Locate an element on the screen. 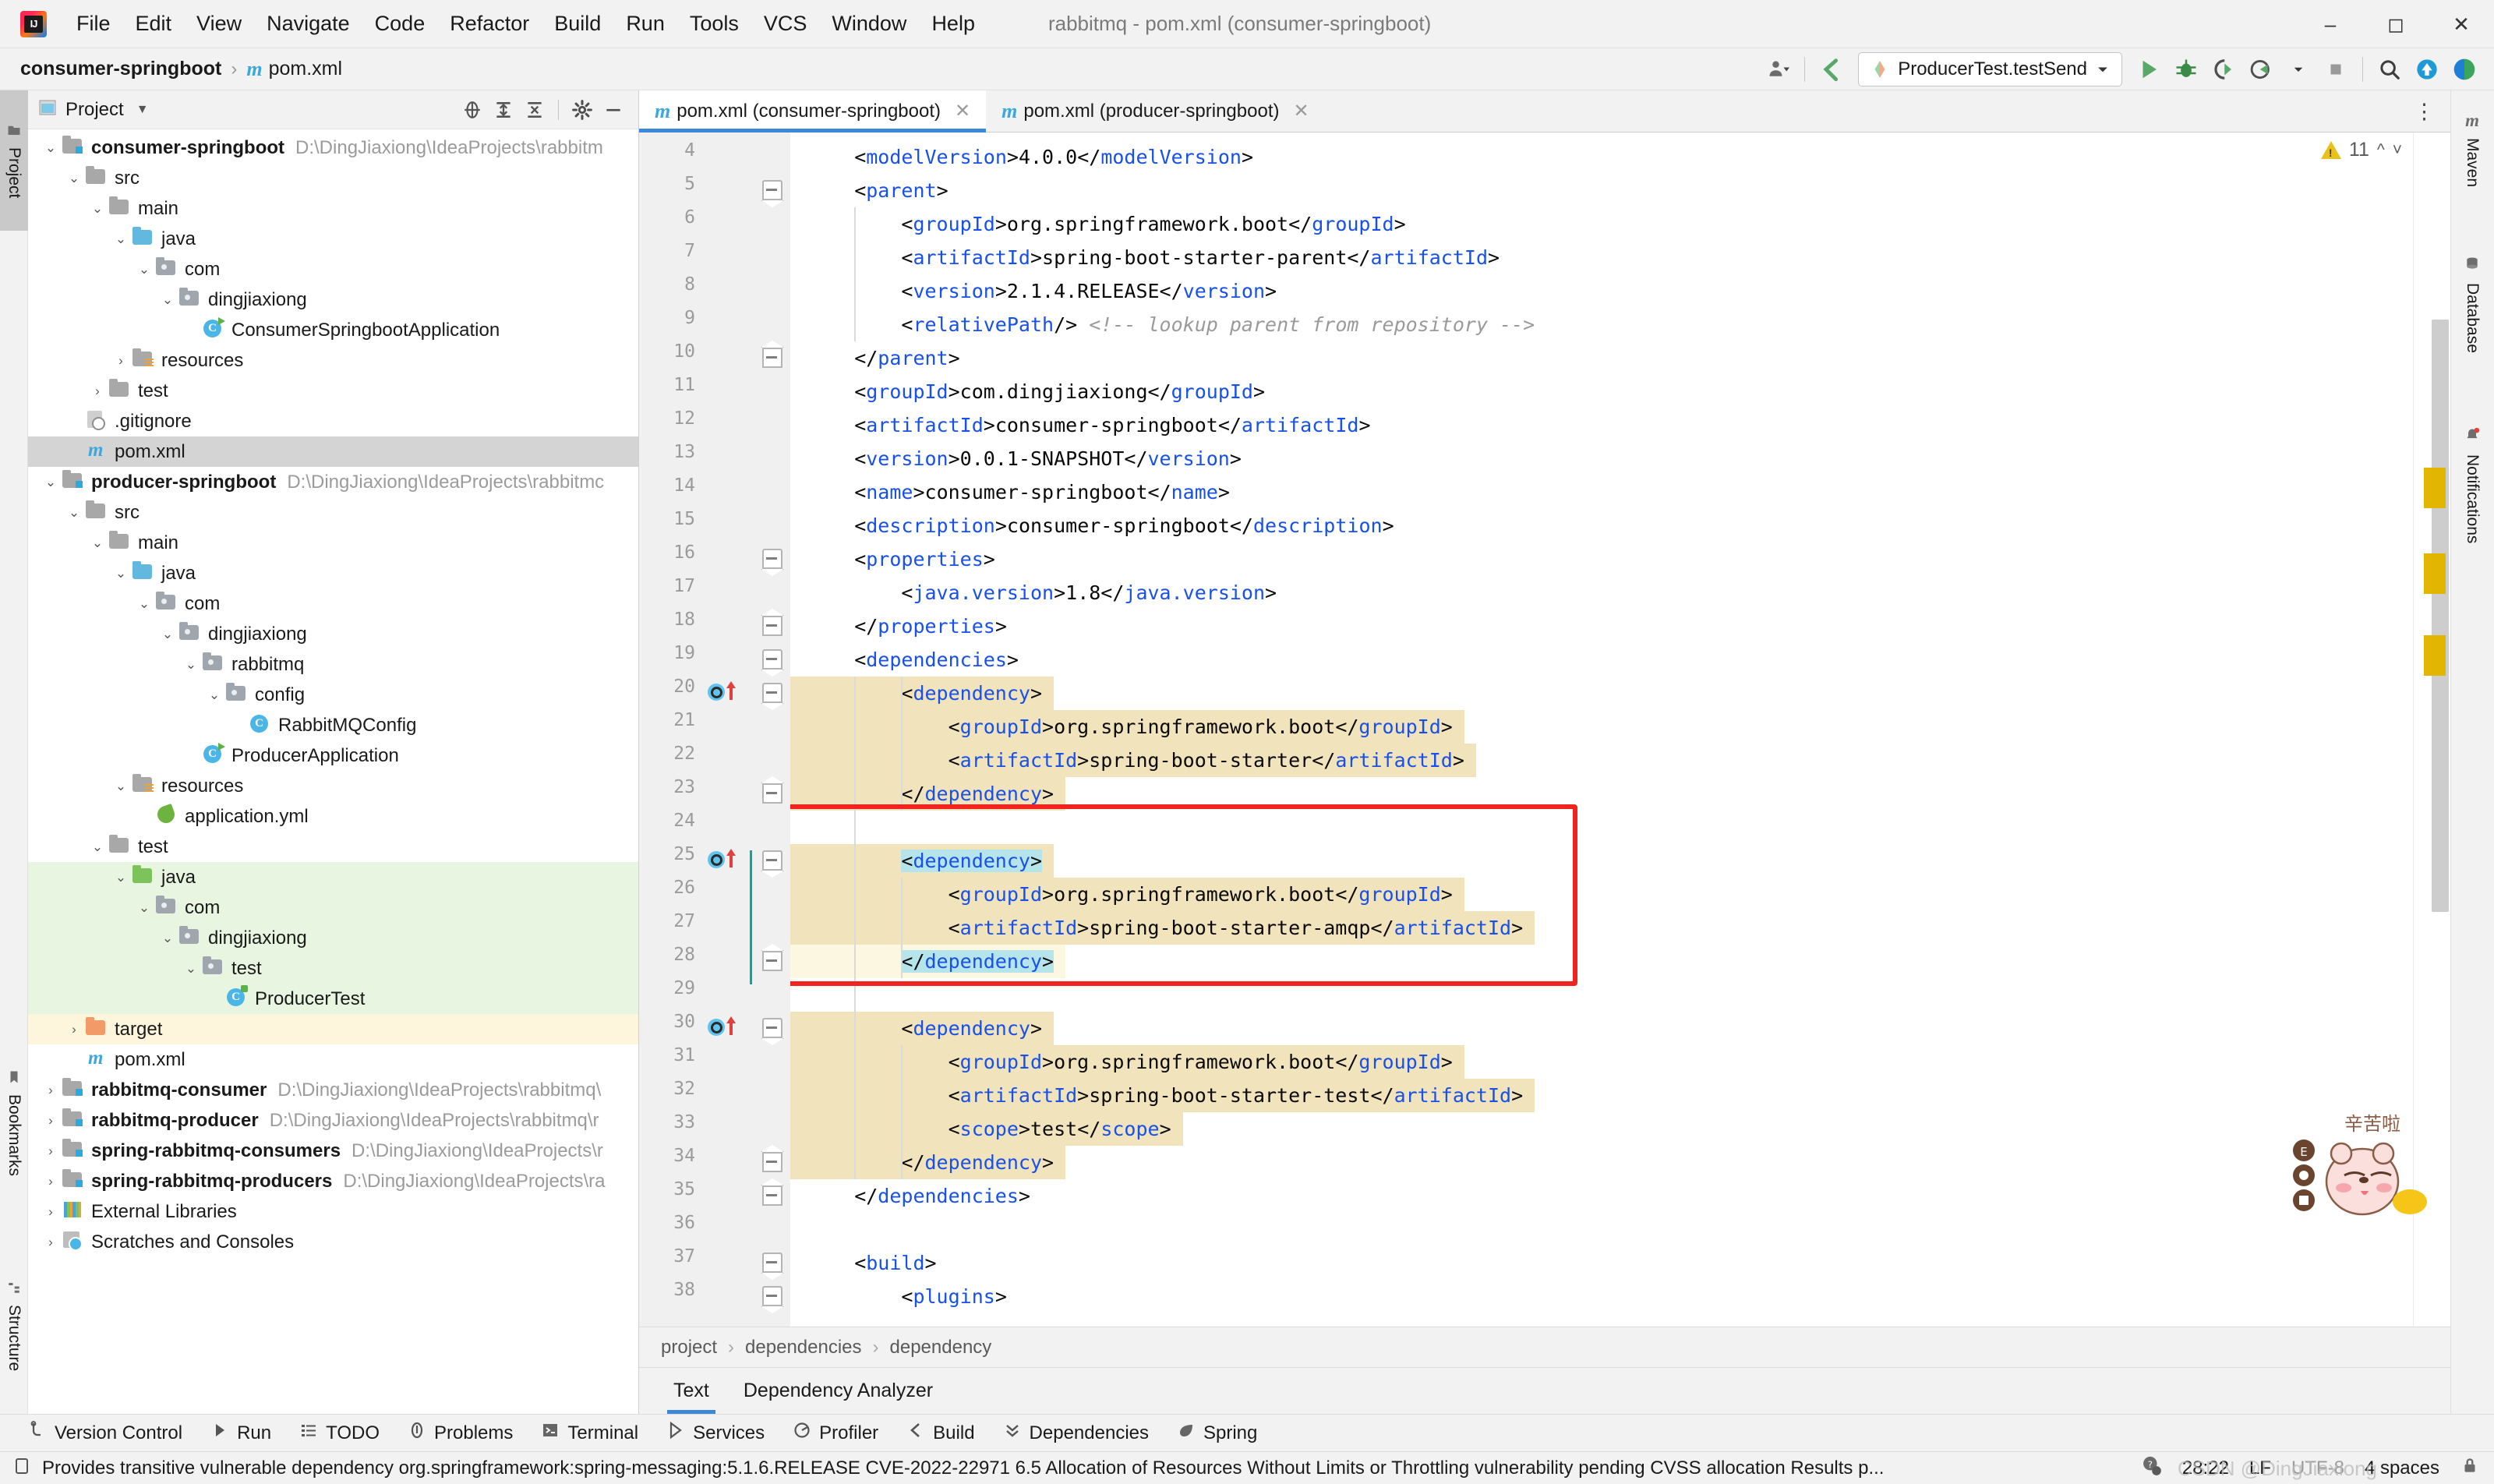 The width and height of the screenshot is (2494, 1484). editor-breadcrumb-dependency: dependency is located at coordinates (941, 1348).